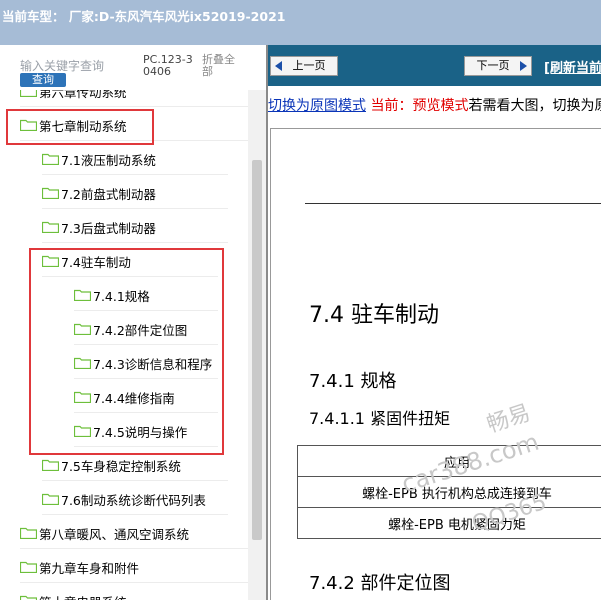 The height and width of the screenshot is (600, 601). Describe the element at coordinates (380, 583) in the screenshot. I see `next-section-title: 7.4.2 部件定位图` at that location.